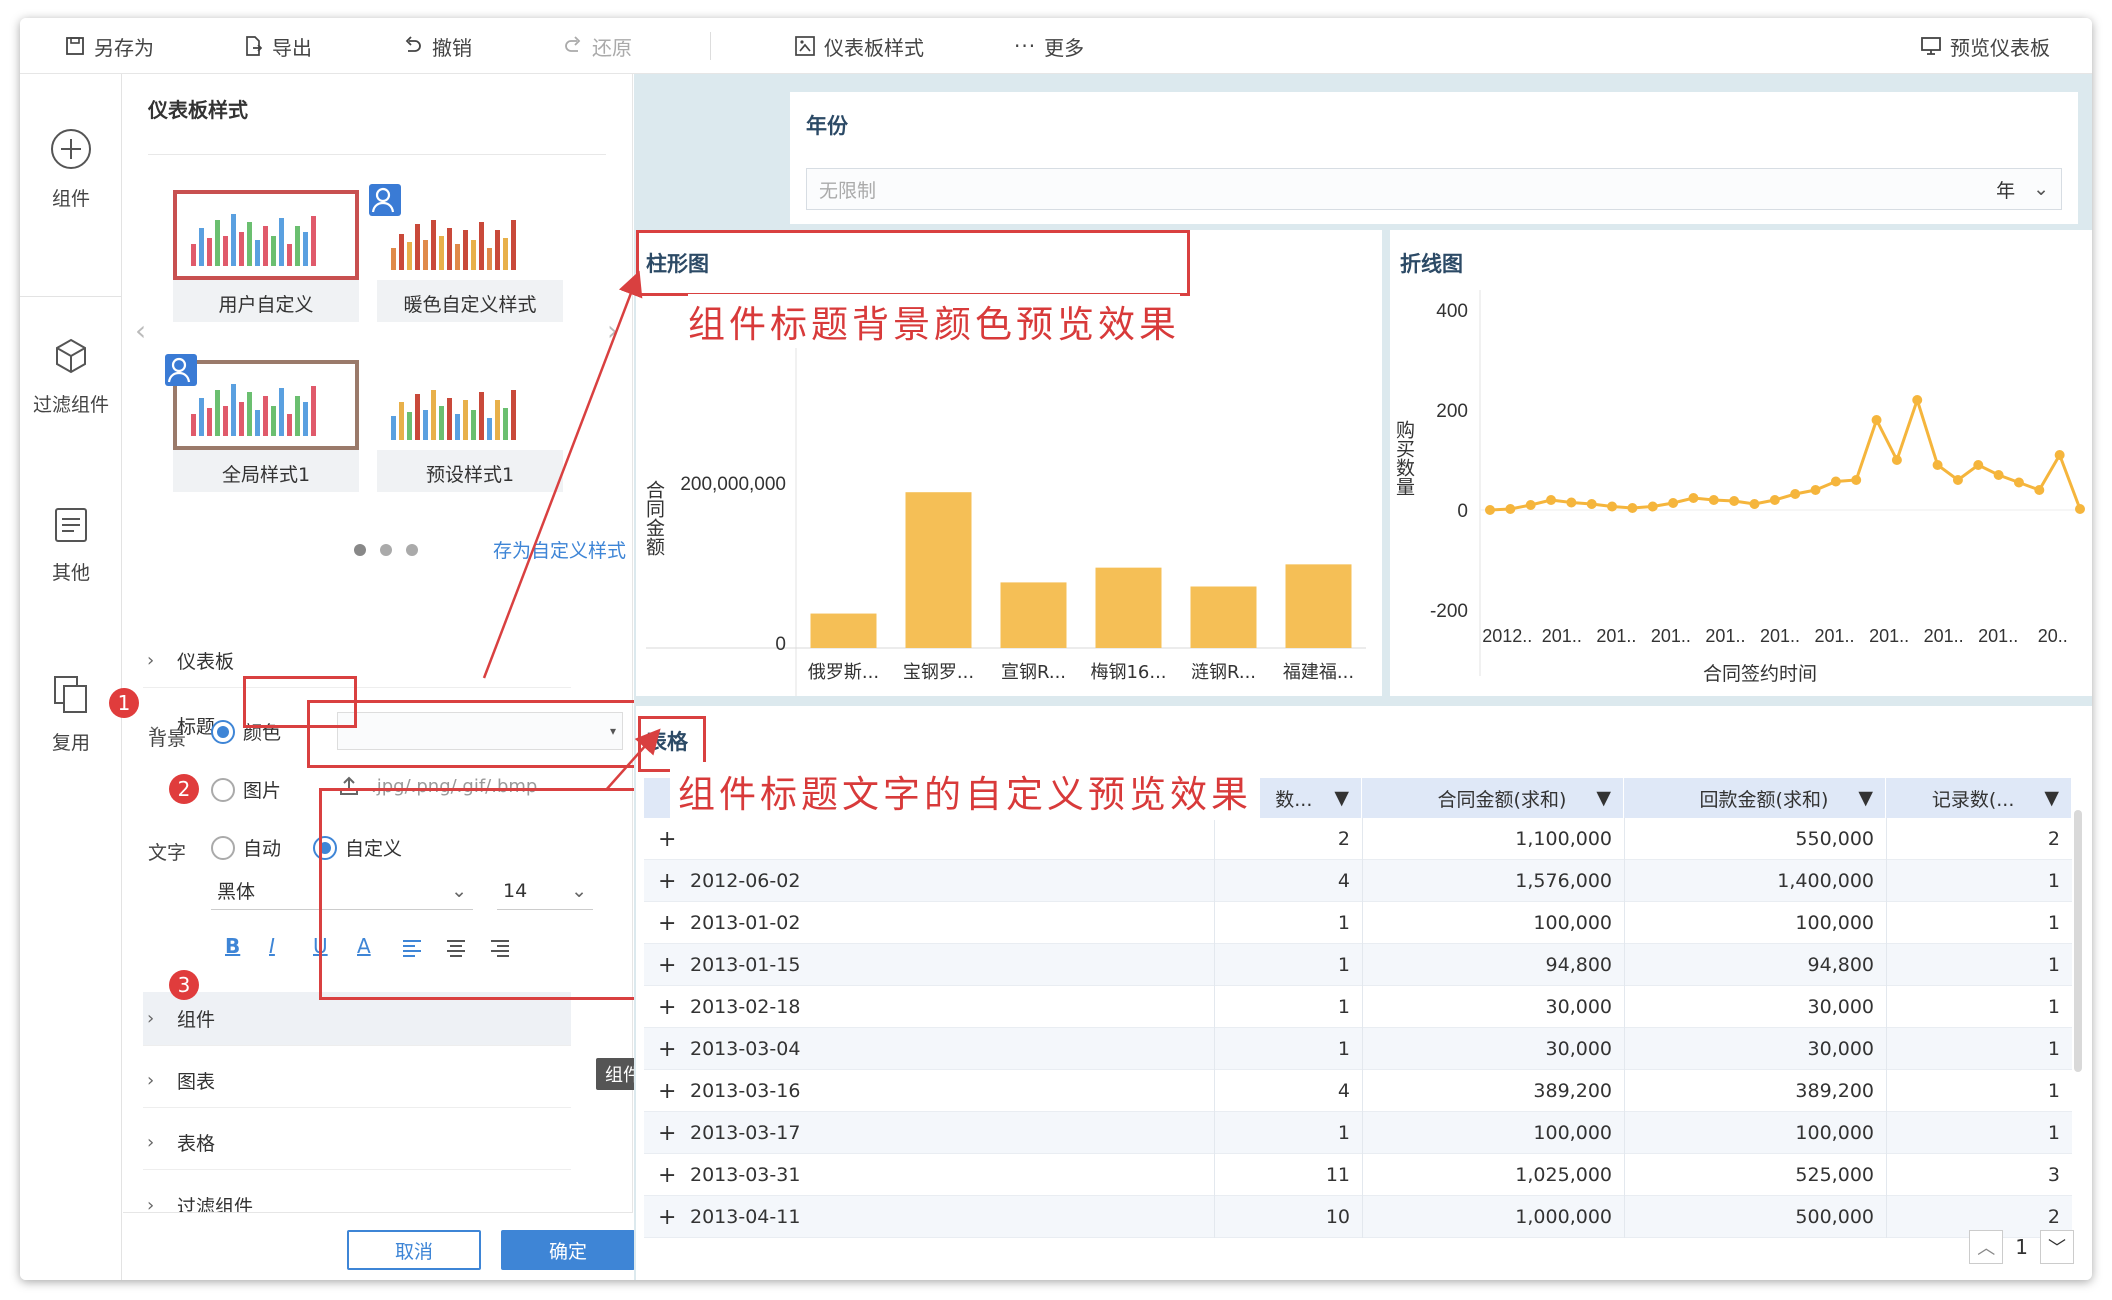 This screenshot has width=2112, height=1300. I want to click on table-row: +2 1,100,000 550,000 2, so click(1358, 839).